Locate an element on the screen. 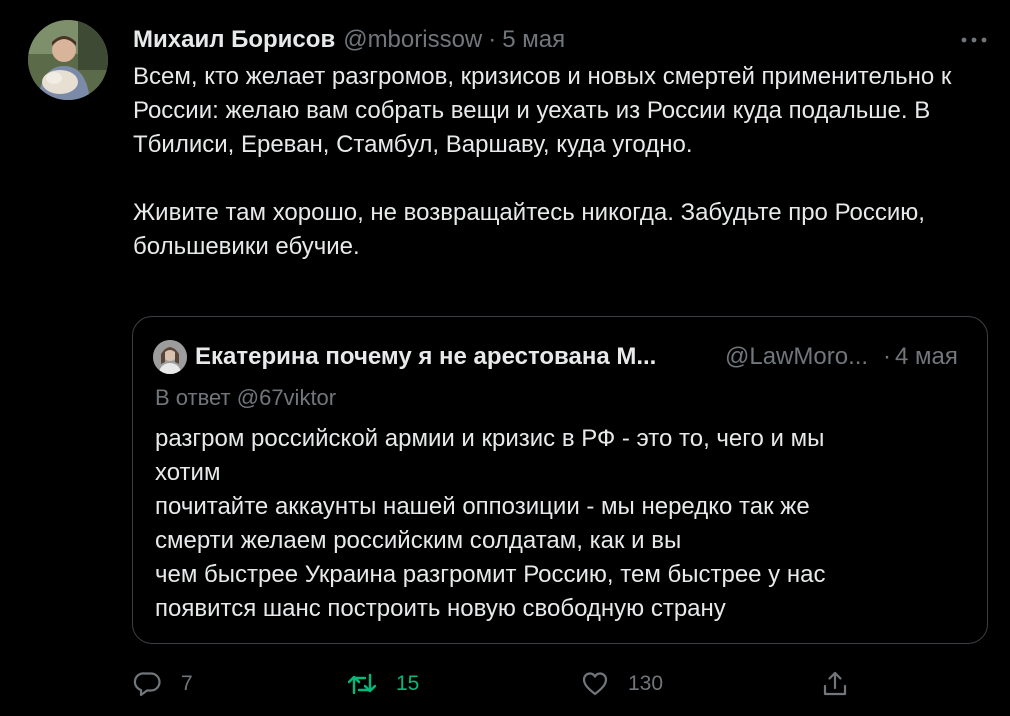  more-options-icon is located at coordinates (974, 40).